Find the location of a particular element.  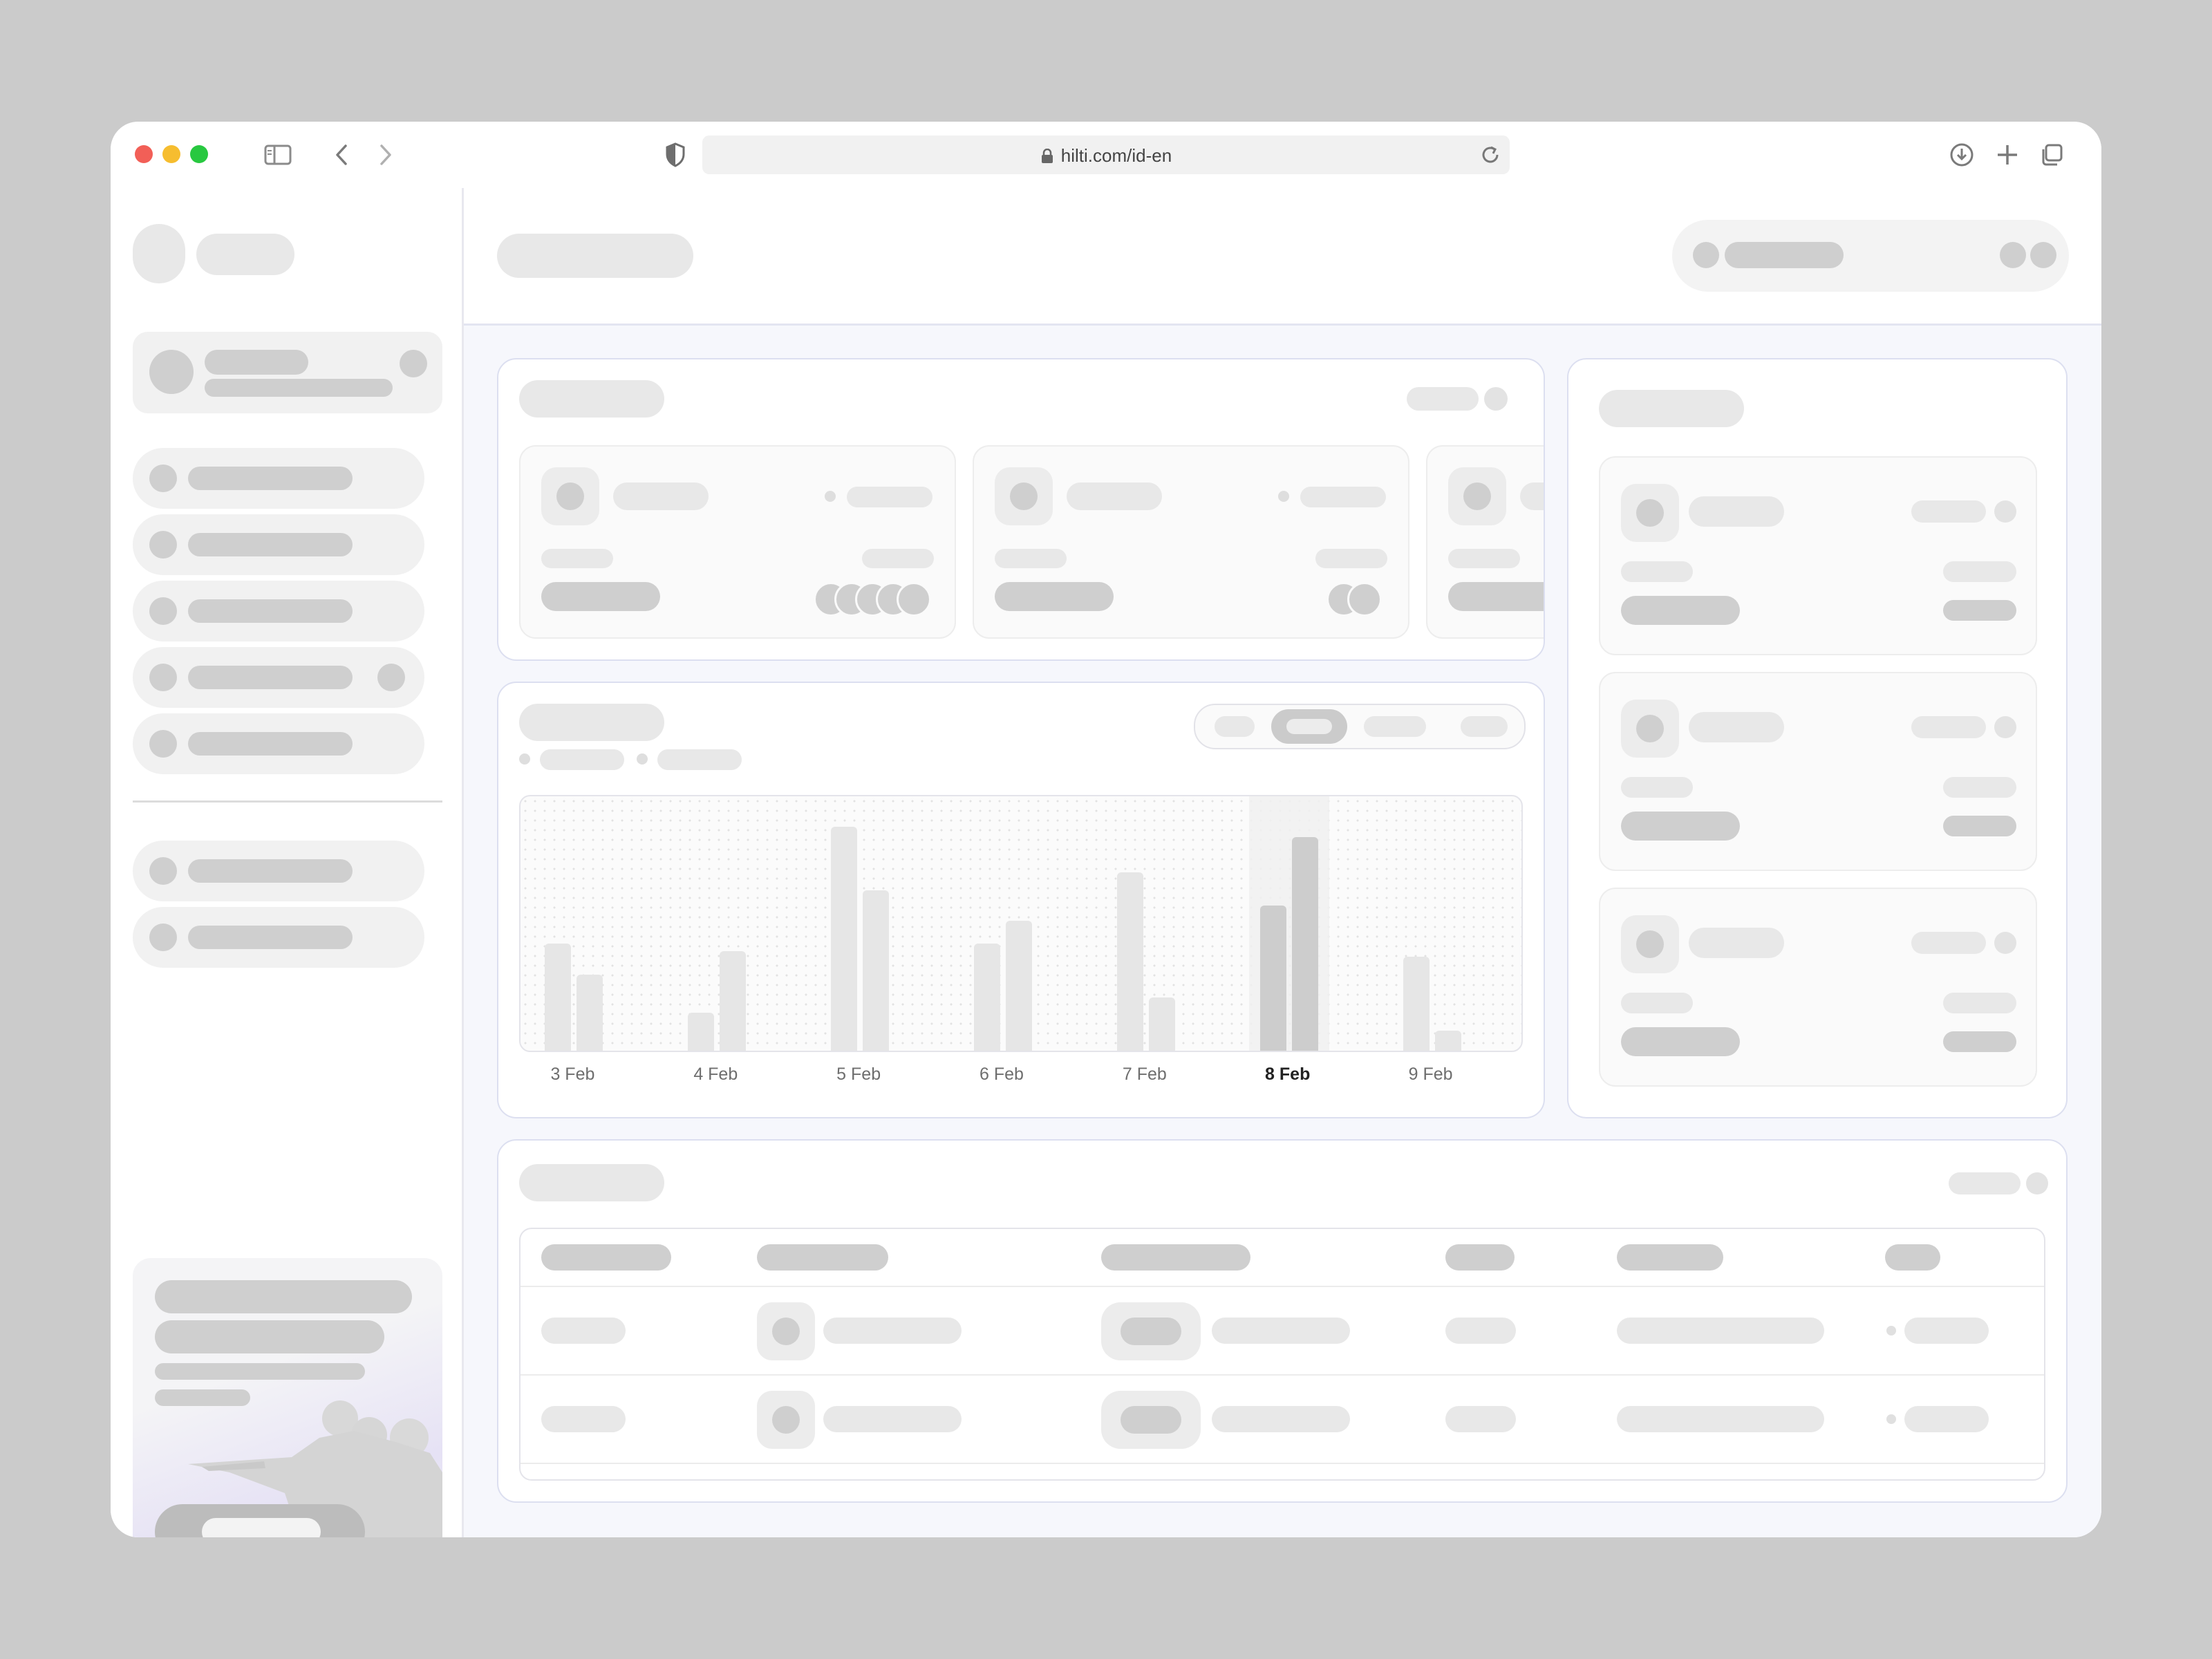

header-controls is located at coordinates (1871, 256).